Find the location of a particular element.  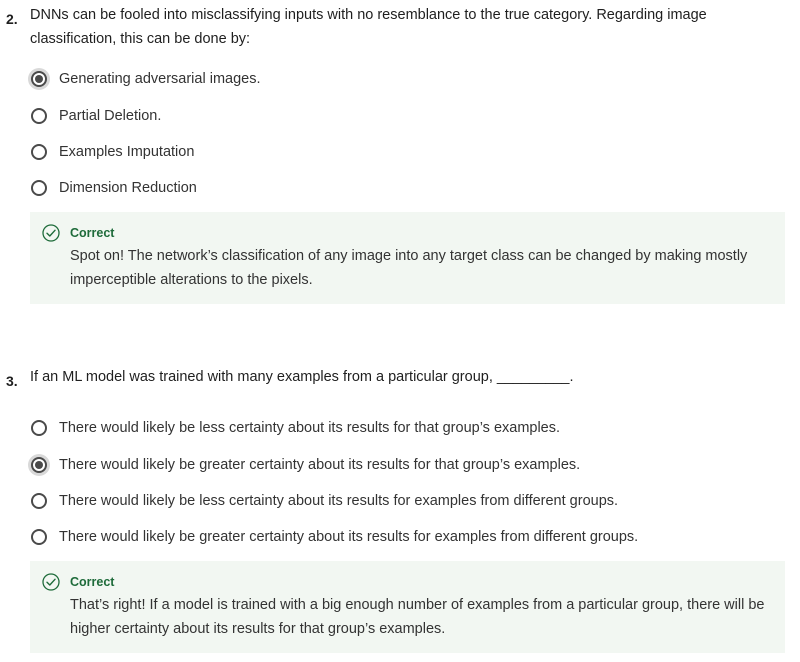

question-number: 2. is located at coordinates (12, 19).